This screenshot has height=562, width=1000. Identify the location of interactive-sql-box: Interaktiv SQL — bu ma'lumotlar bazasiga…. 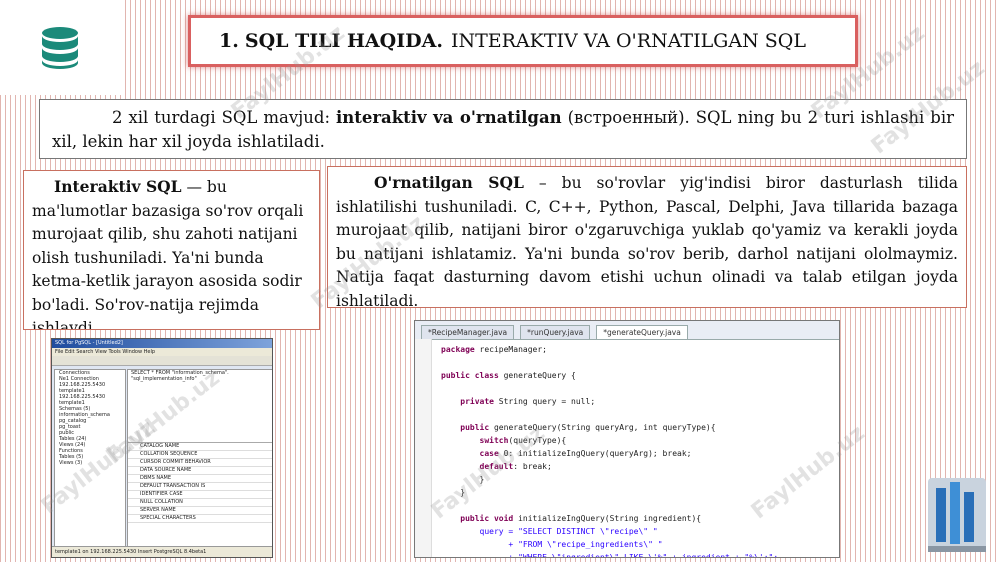
(171, 250).